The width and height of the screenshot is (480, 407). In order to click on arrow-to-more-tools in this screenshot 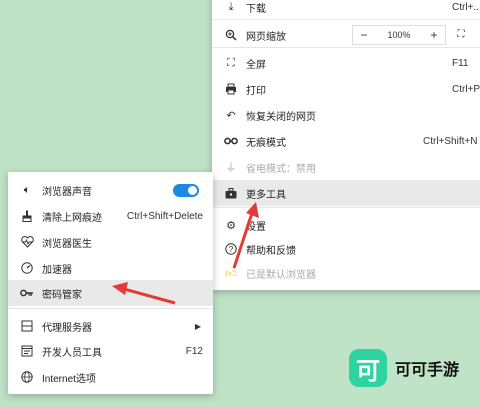, I will do `click(245, 235)`.